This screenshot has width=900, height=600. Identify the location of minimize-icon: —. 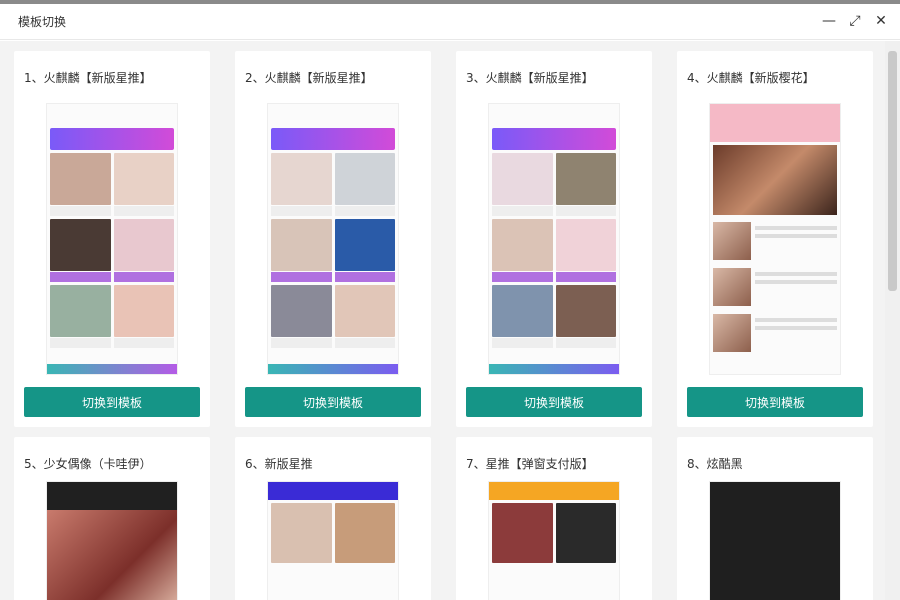
(829, 21).